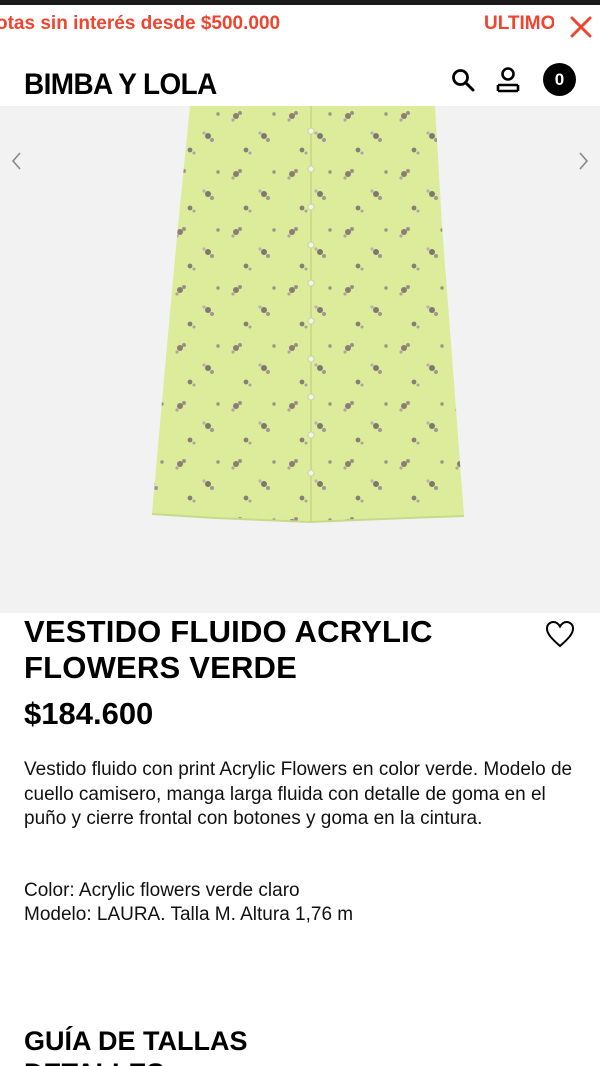 The width and height of the screenshot is (600, 1066). I want to click on size-guide-link: GUÍA DE TALLAS, so click(136, 1041).